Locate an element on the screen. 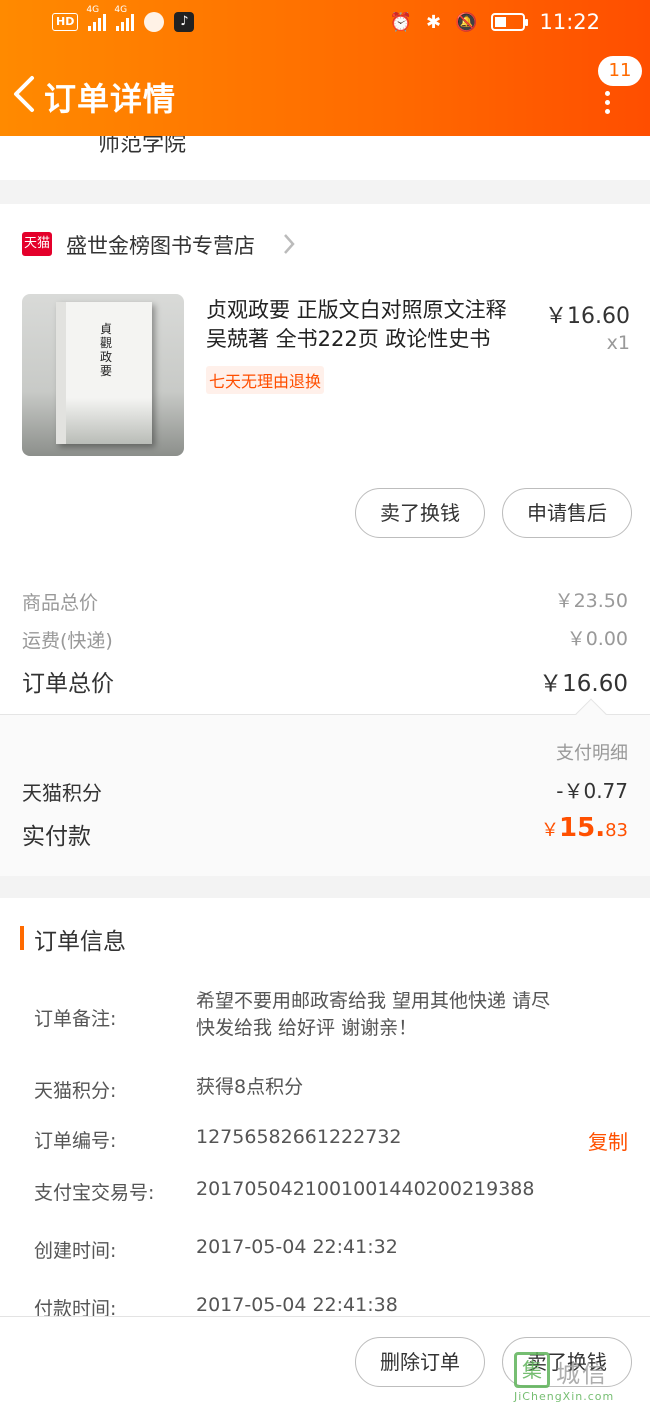 This screenshot has height=1408, width=650. address-text: 师范学院 is located at coordinates (142, 146).